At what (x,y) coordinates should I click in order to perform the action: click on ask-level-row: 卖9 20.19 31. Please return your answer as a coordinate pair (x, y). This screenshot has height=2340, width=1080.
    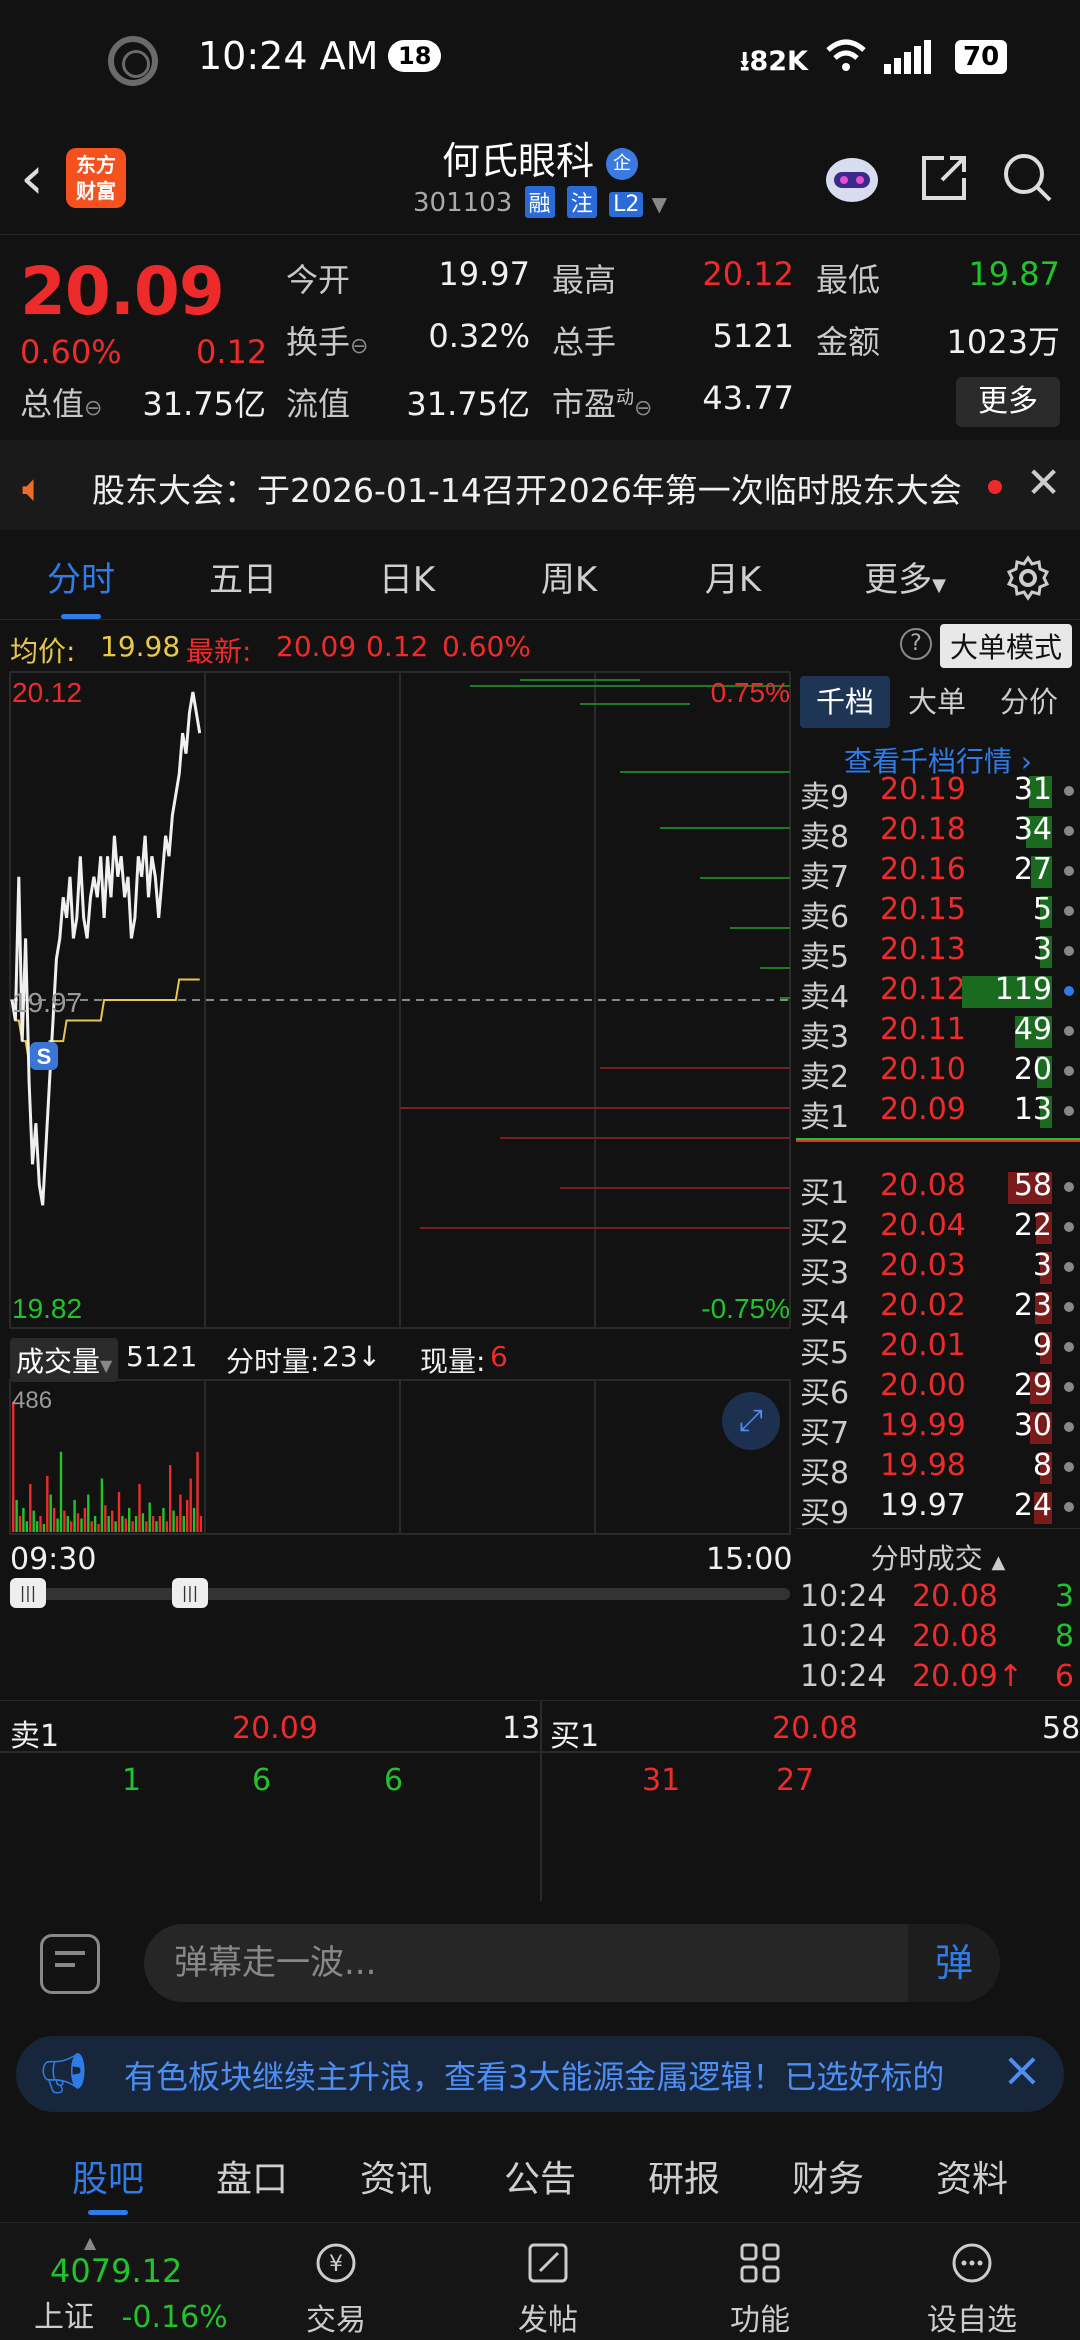
    Looking at the image, I should click on (938, 793).